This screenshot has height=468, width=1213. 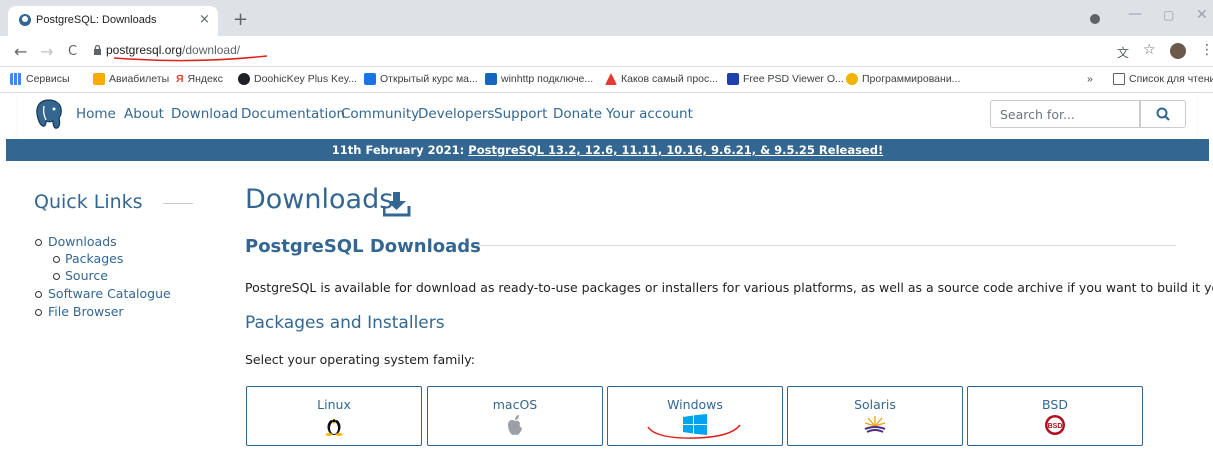 What do you see at coordinates (180, 79) in the screenshot?
I see `yandex-icon: Я` at bounding box center [180, 79].